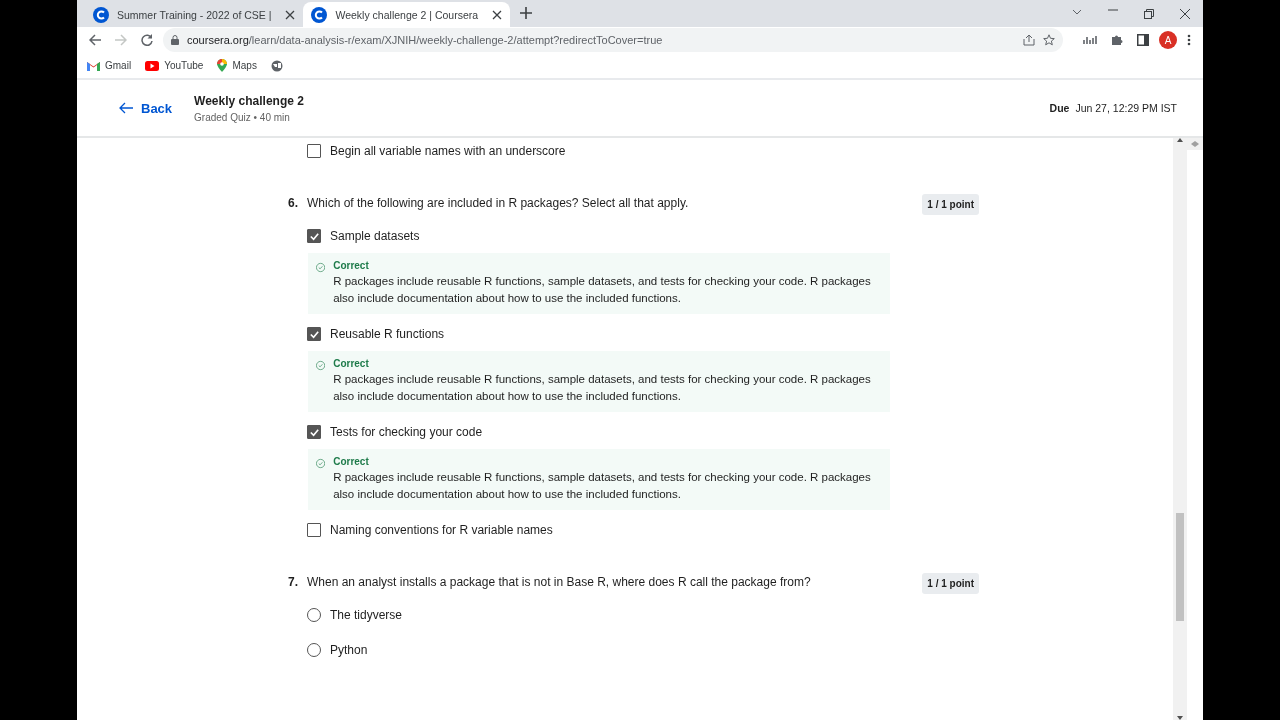 The width and height of the screenshot is (1280, 720). Describe the element at coordinates (109, 65) in the screenshot. I see `bookmark-link: Gmail` at that location.